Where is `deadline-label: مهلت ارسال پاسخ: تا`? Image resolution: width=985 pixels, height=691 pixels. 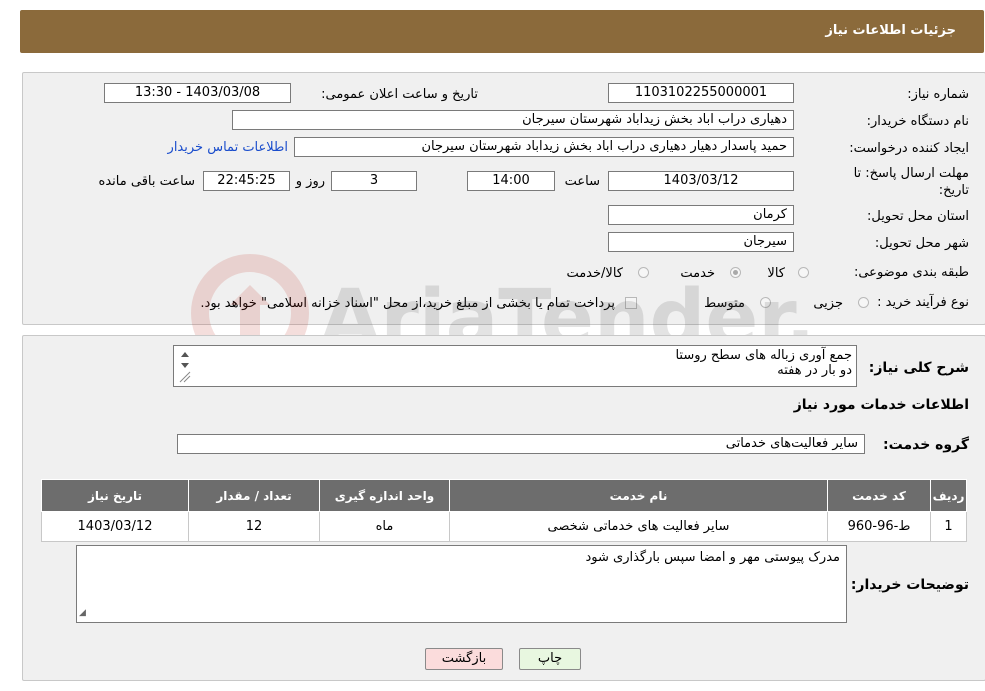
deadline-label: مهلت ارسال پاسخ: تا is located at coordinates (911, 173).